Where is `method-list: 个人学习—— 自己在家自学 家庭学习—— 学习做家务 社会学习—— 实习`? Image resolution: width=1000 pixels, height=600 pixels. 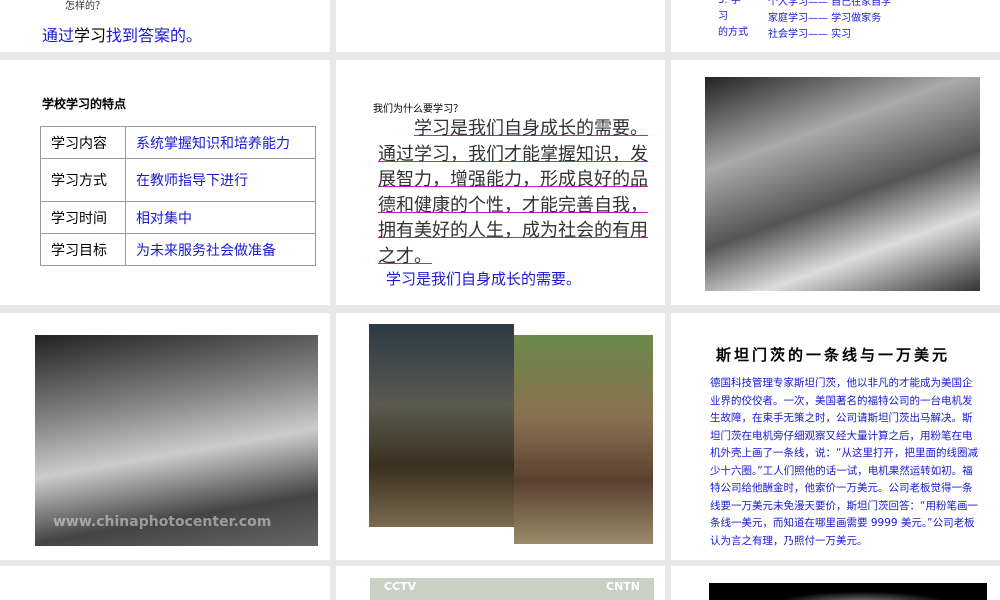
method-list: 个人学习—— 自己在家自学 家庭学习—— 学习做家务 社会学习—— 实习 is located at coordinates (830, 20).